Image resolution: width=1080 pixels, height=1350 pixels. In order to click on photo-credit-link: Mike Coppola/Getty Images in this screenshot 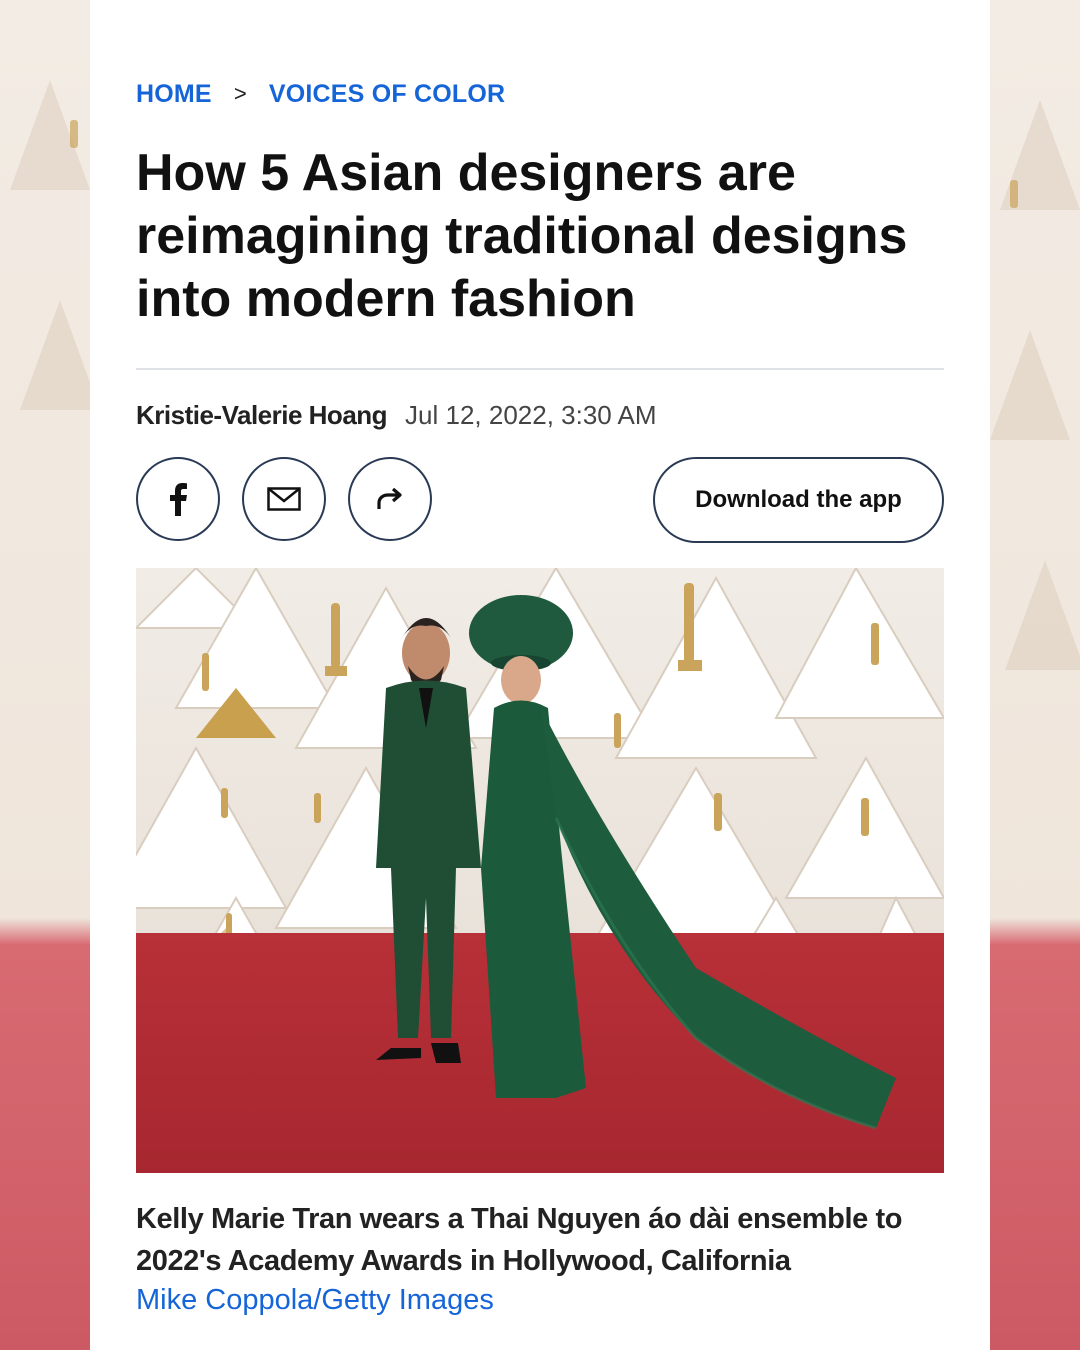, I will do `click(315, 1300)`.